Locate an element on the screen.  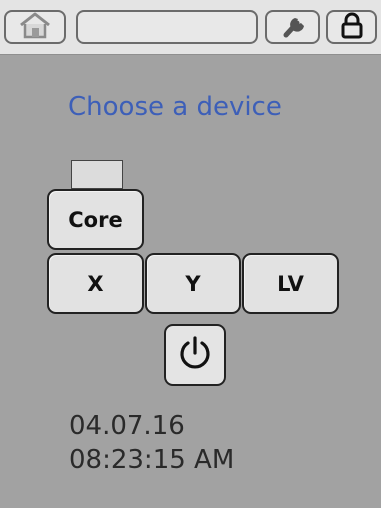
status-date: 04.07.16 is located at coordinates (127, 426).